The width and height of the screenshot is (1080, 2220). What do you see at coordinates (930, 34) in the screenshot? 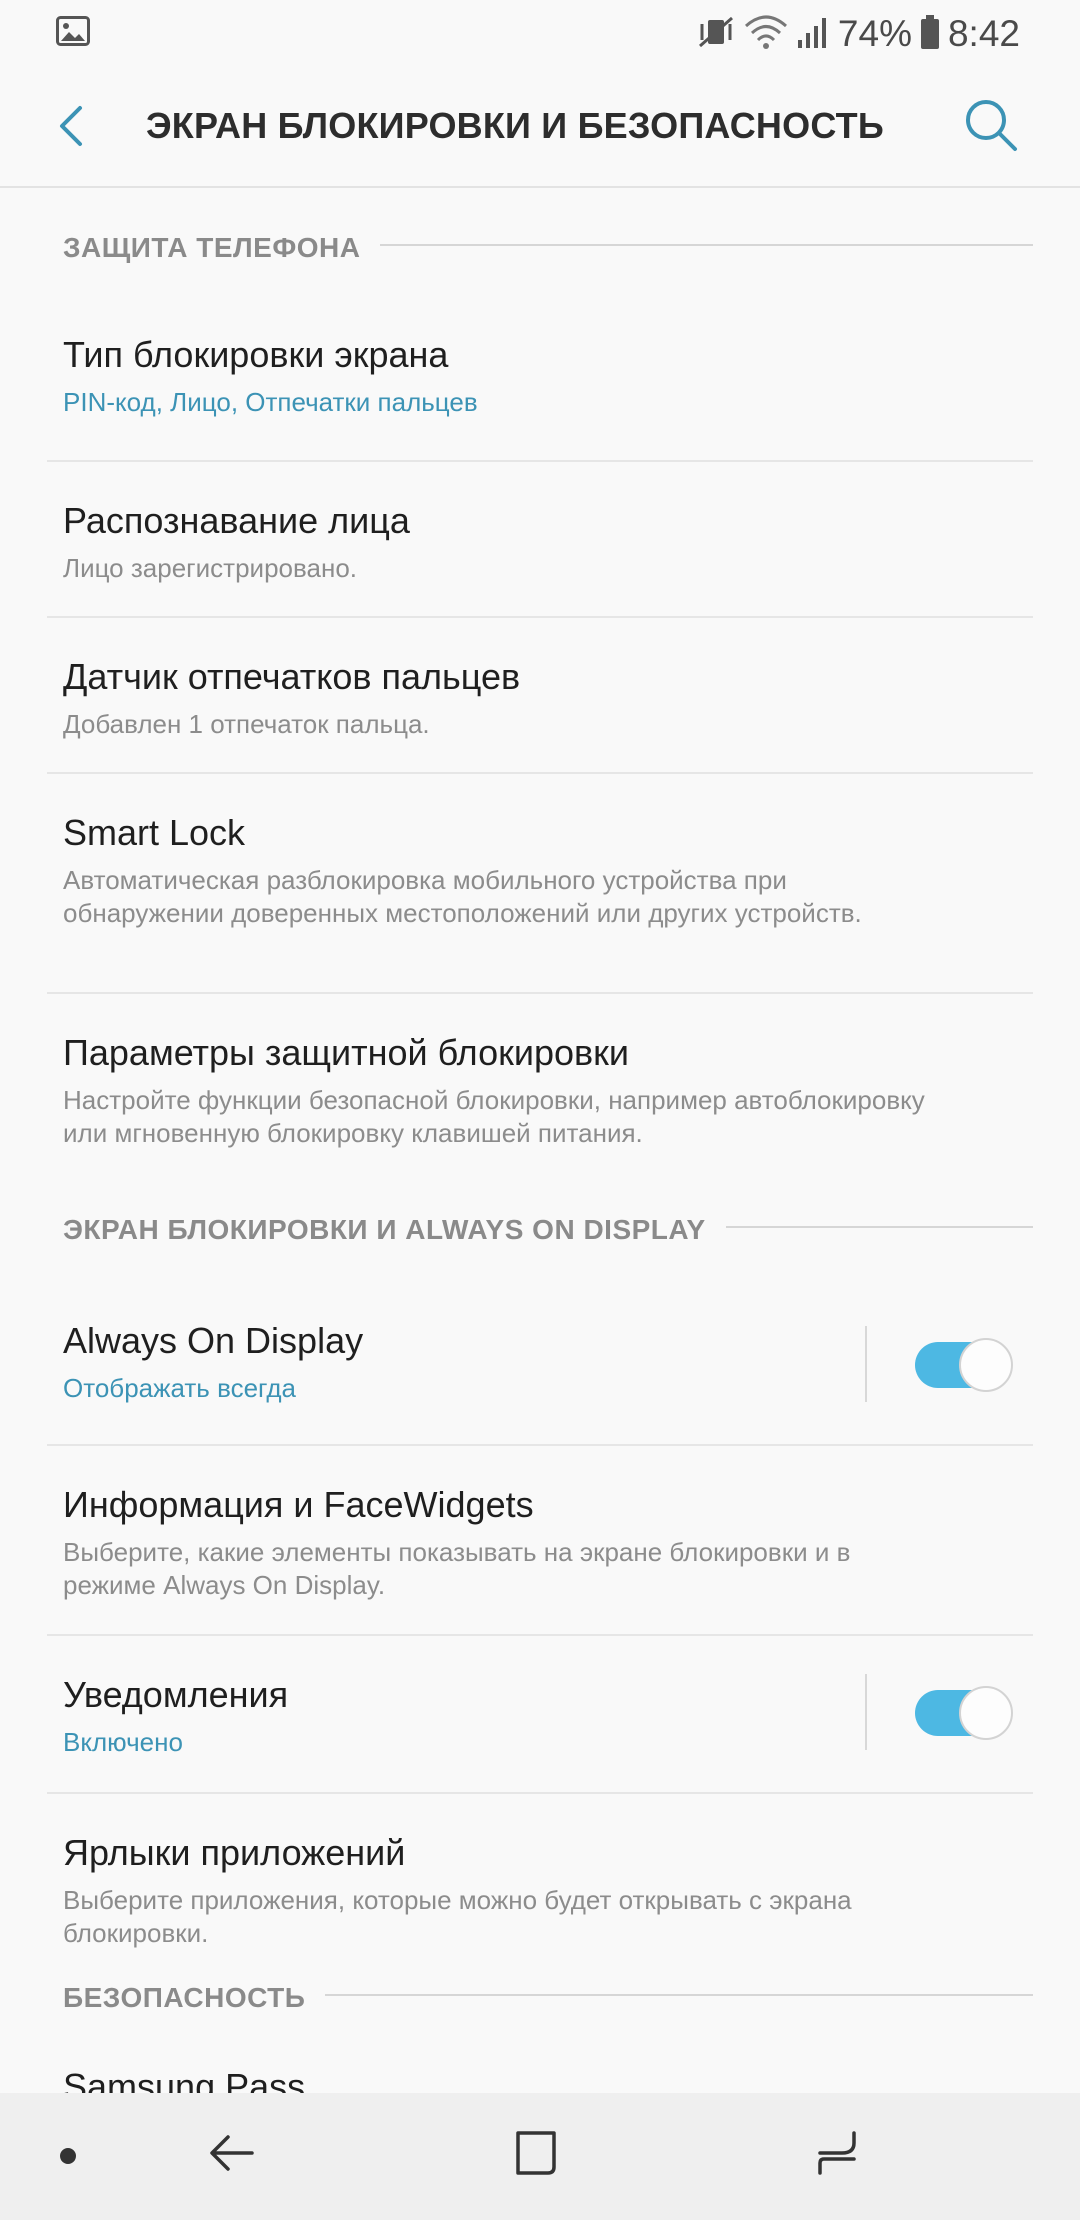
I see `battery-icon` at bounding box center [930, 34].